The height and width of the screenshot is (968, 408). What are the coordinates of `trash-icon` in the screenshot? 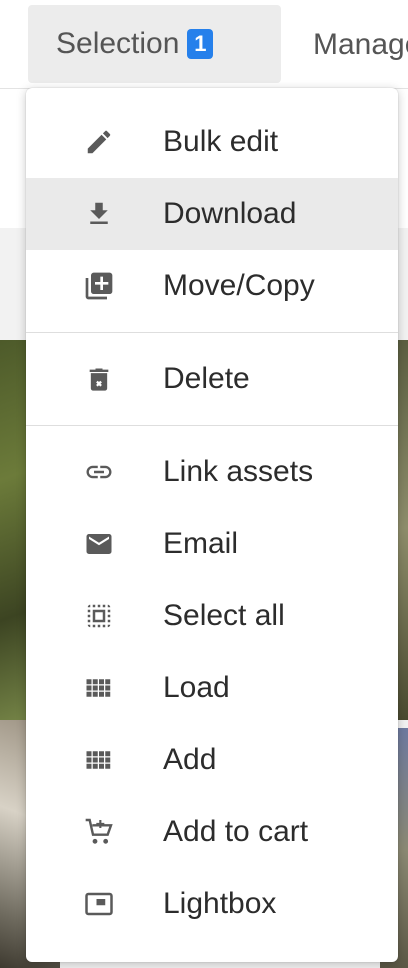 It's located at (99, 379).